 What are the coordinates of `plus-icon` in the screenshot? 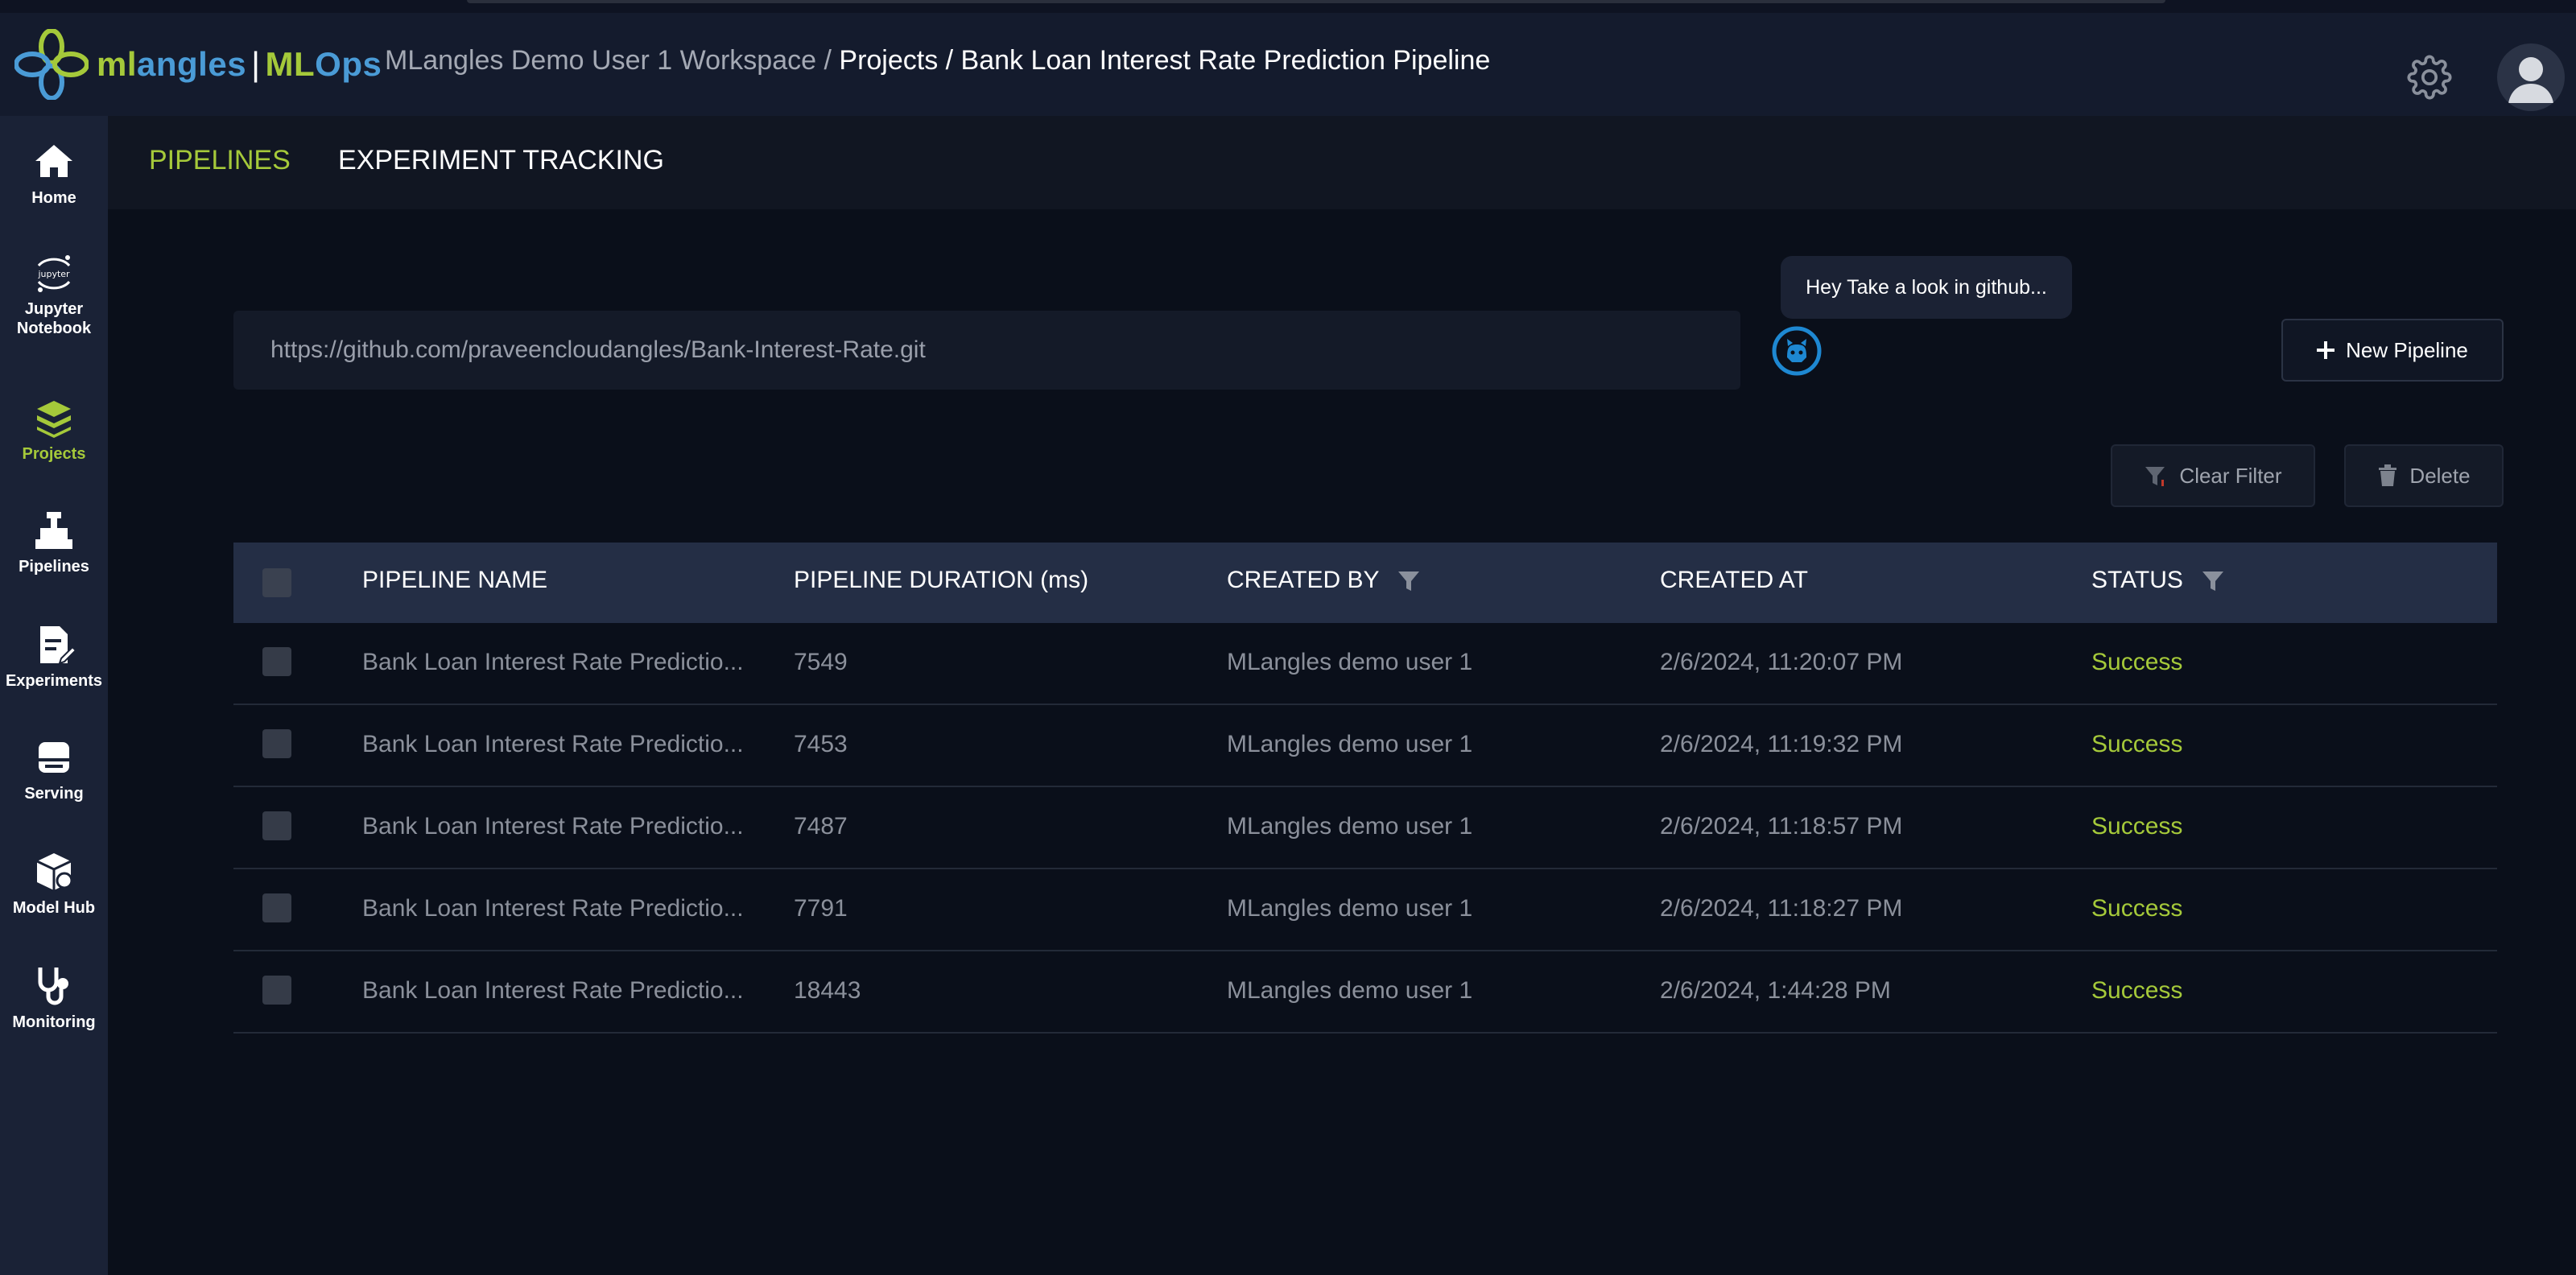 It's located at (2326, 350).